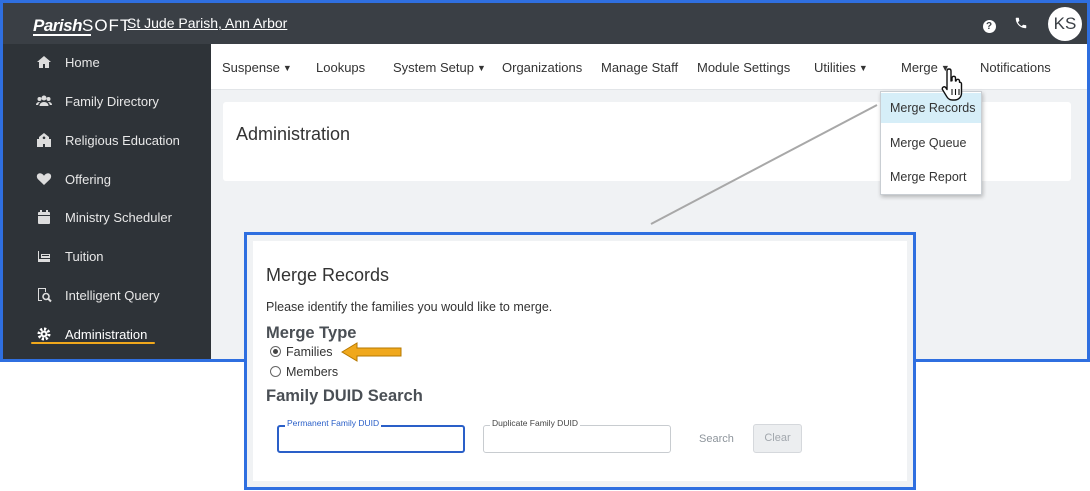  Describe the element at coordinates (989, 24) in the screenshot. I see `help-icon: ?` at that location.